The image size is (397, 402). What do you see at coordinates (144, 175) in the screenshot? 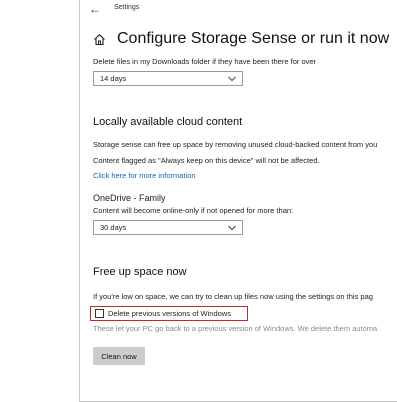
I see `more-information-link: Click here for more information` at bounding box center [144, 175].